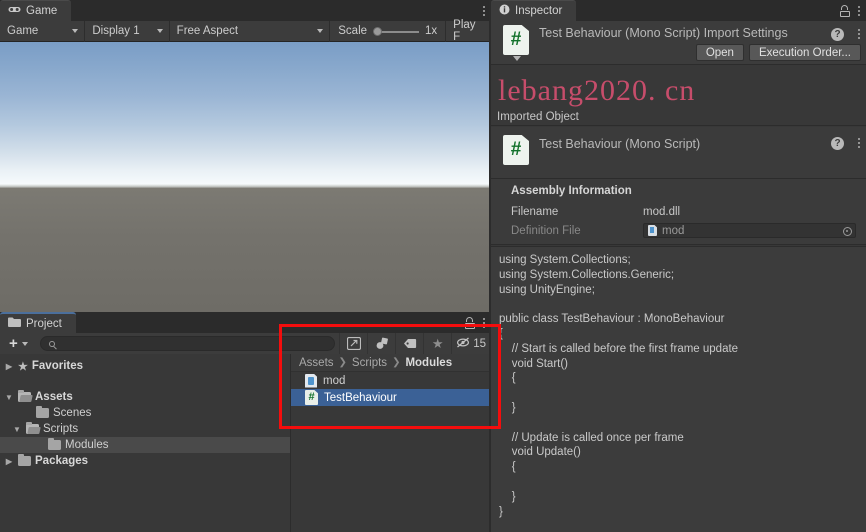 The width and height of the screenshot is (866, 532). Describe the element at coordinates (250, 31) in the screenshot. I see `aspect-dropdown: Free Aspect` at that location.